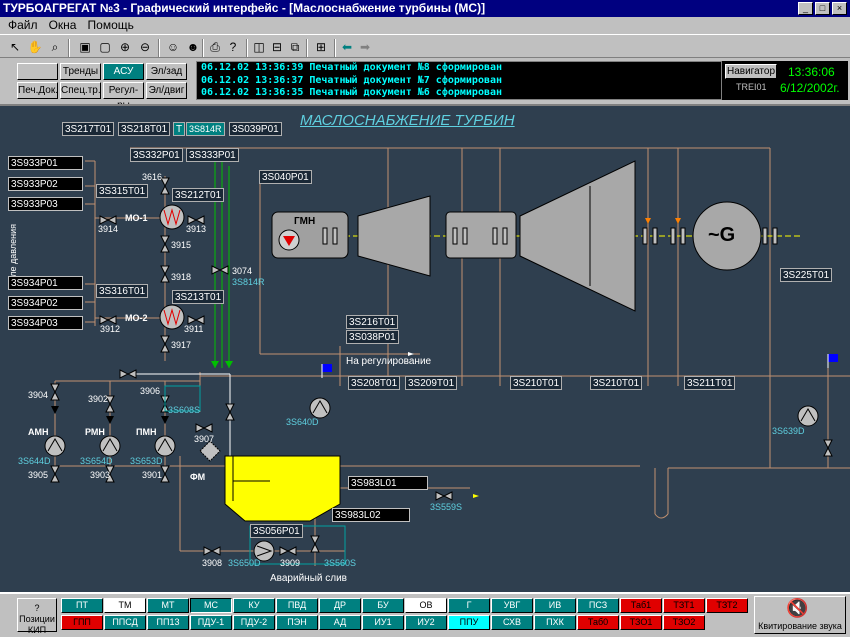 Image resolution: width=850 pixels, height=637 pixels. I want to click on tag-3s209t01: 3S209T01, so click(431, 383).